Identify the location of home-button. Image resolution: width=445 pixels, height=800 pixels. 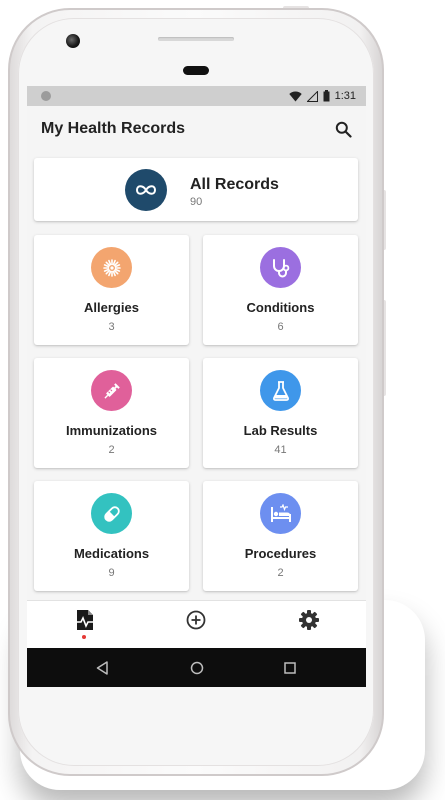
(197, 668).